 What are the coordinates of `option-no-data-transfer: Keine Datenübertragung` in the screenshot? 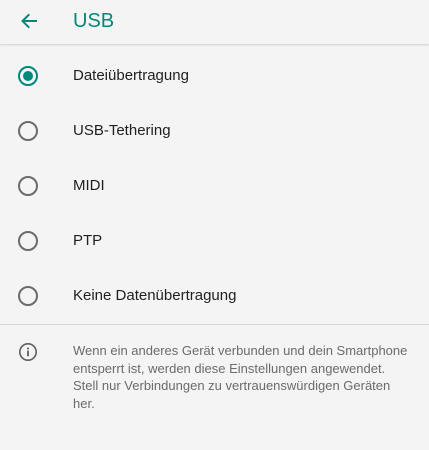 It's located at (214, 296).